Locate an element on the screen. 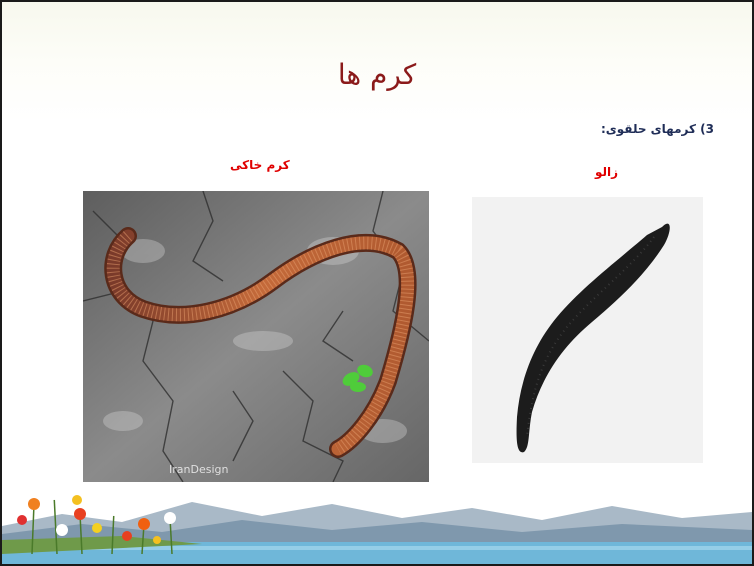  slide-title: کرم ها is located at coordinates (377, 74).